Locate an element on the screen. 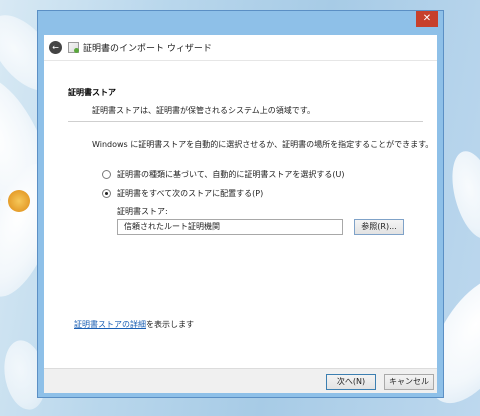  back-arrow-icon: ← is located at coordinates (55, 47).